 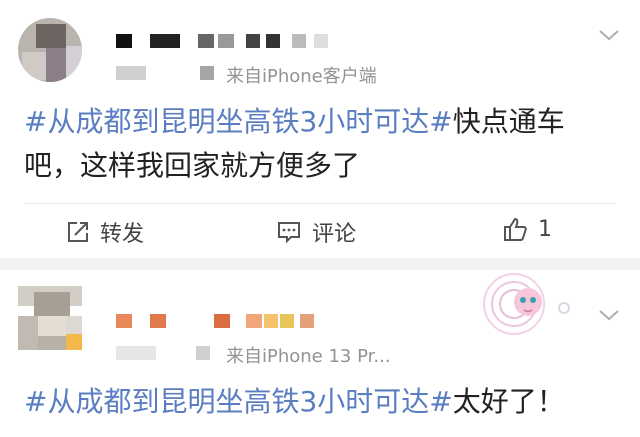 I want to click on section-gap, so click(x=320, y=264).